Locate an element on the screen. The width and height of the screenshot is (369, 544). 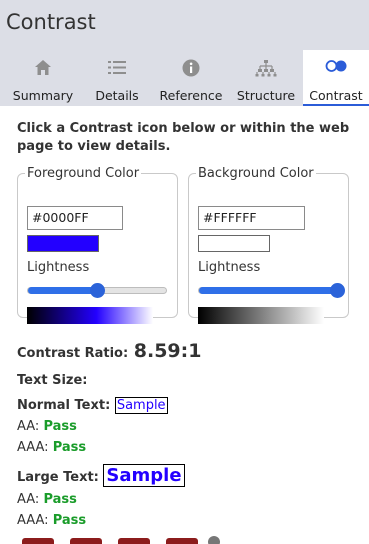
contrast-ratio: Contrast Ratio: 8.59:1 is located at coordinates (109, 351).